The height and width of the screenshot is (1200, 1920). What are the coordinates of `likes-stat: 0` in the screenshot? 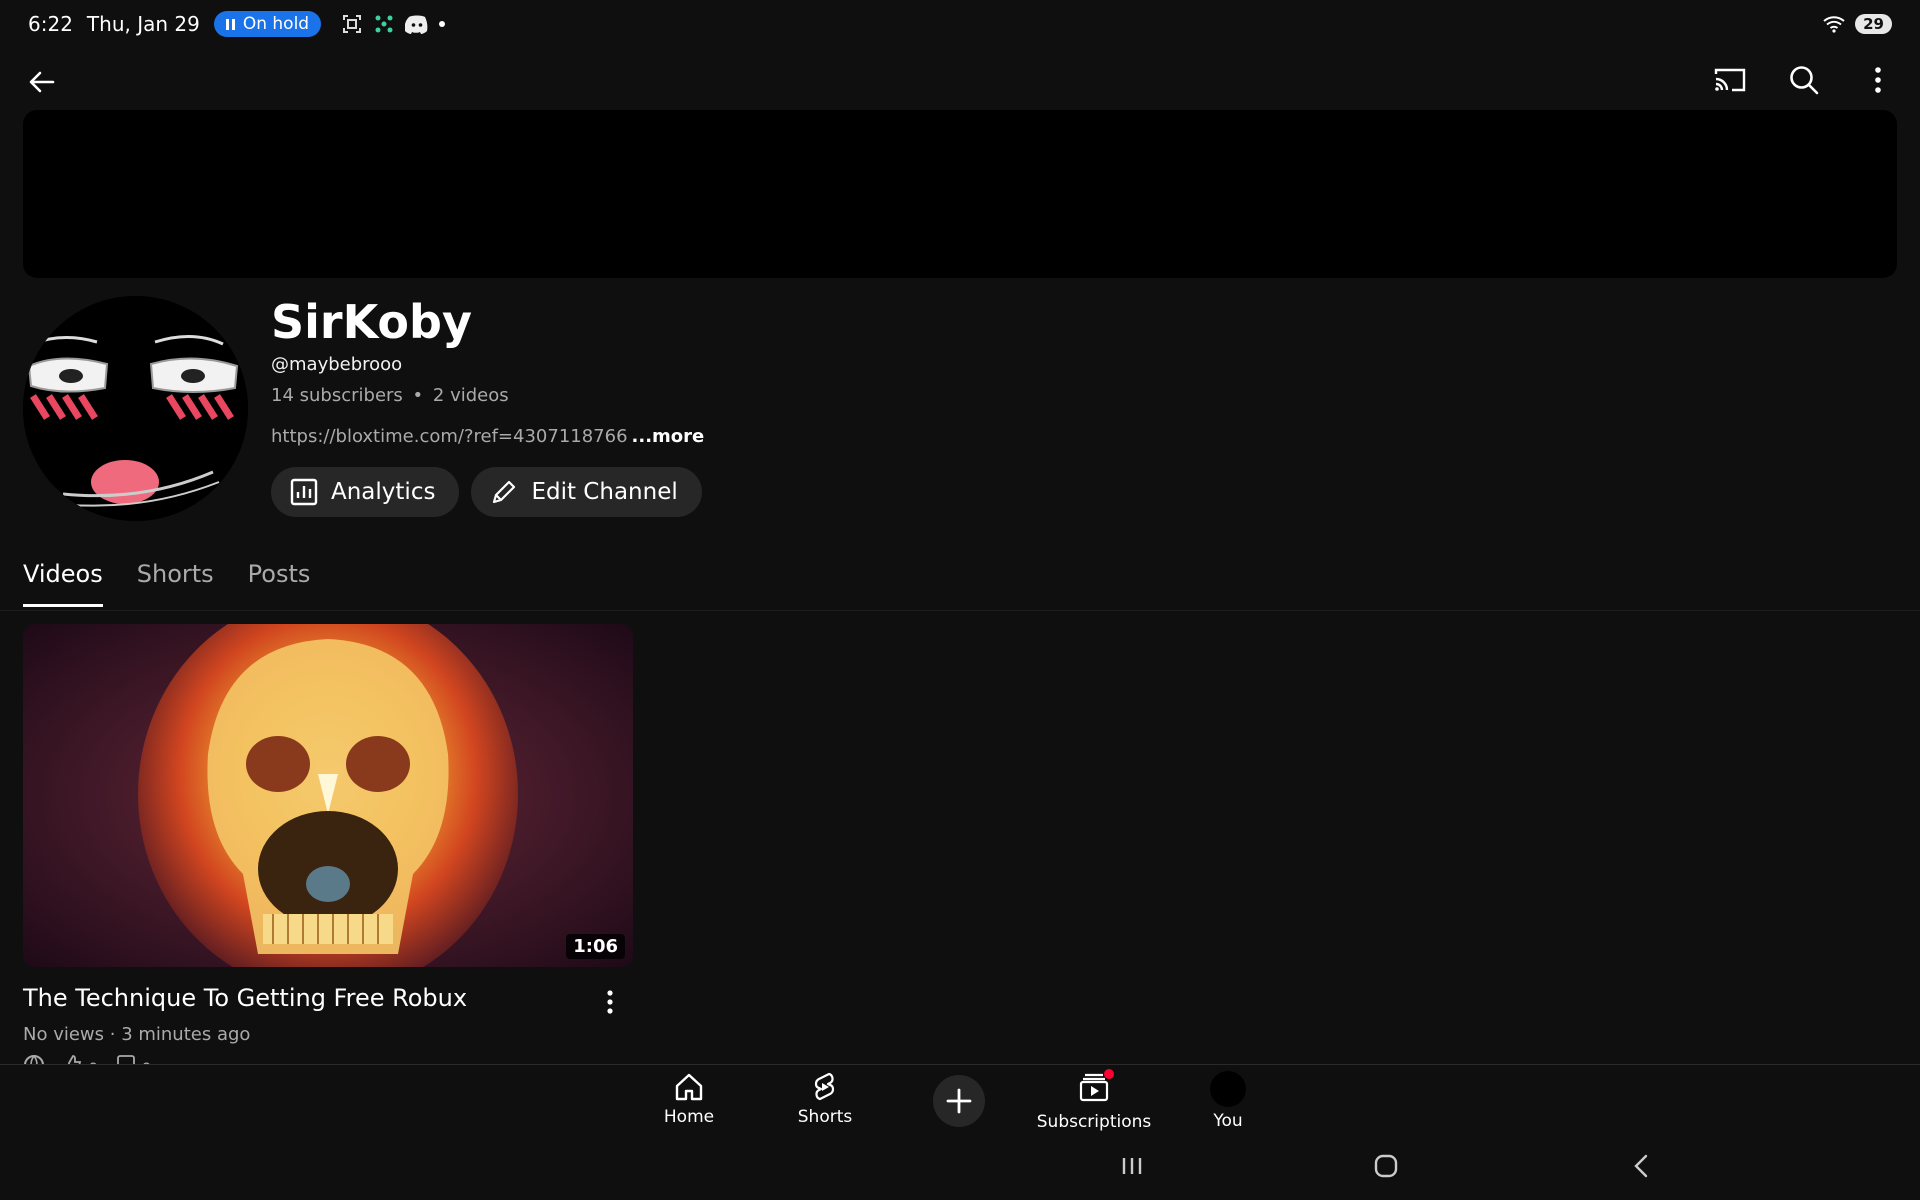 It's located at (80, 1059).